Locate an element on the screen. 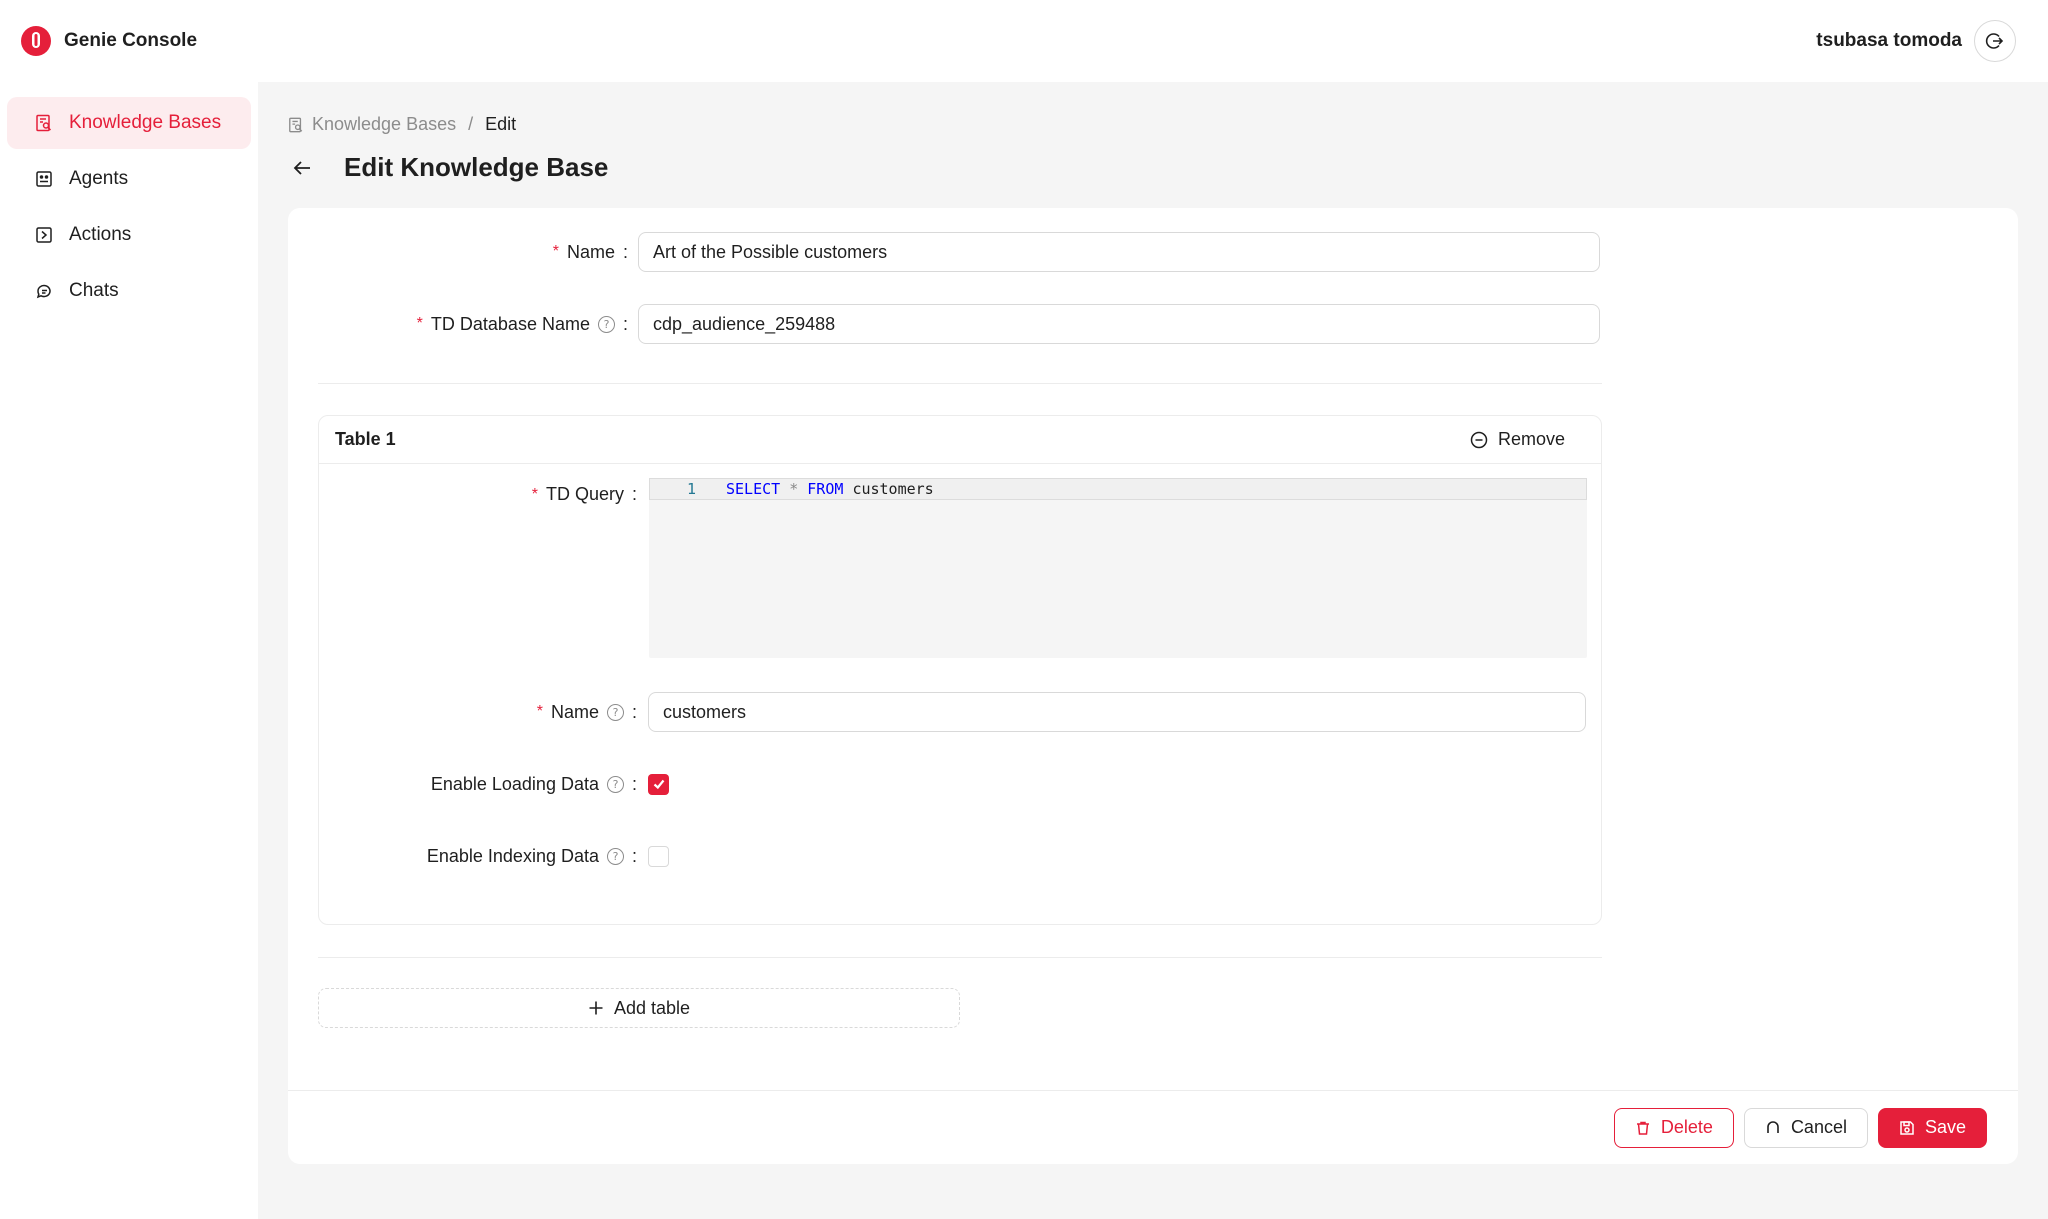 The height and width of the screenshot is (1219, 2048). app-title: Genie Console is located at coordinates (131, 40).